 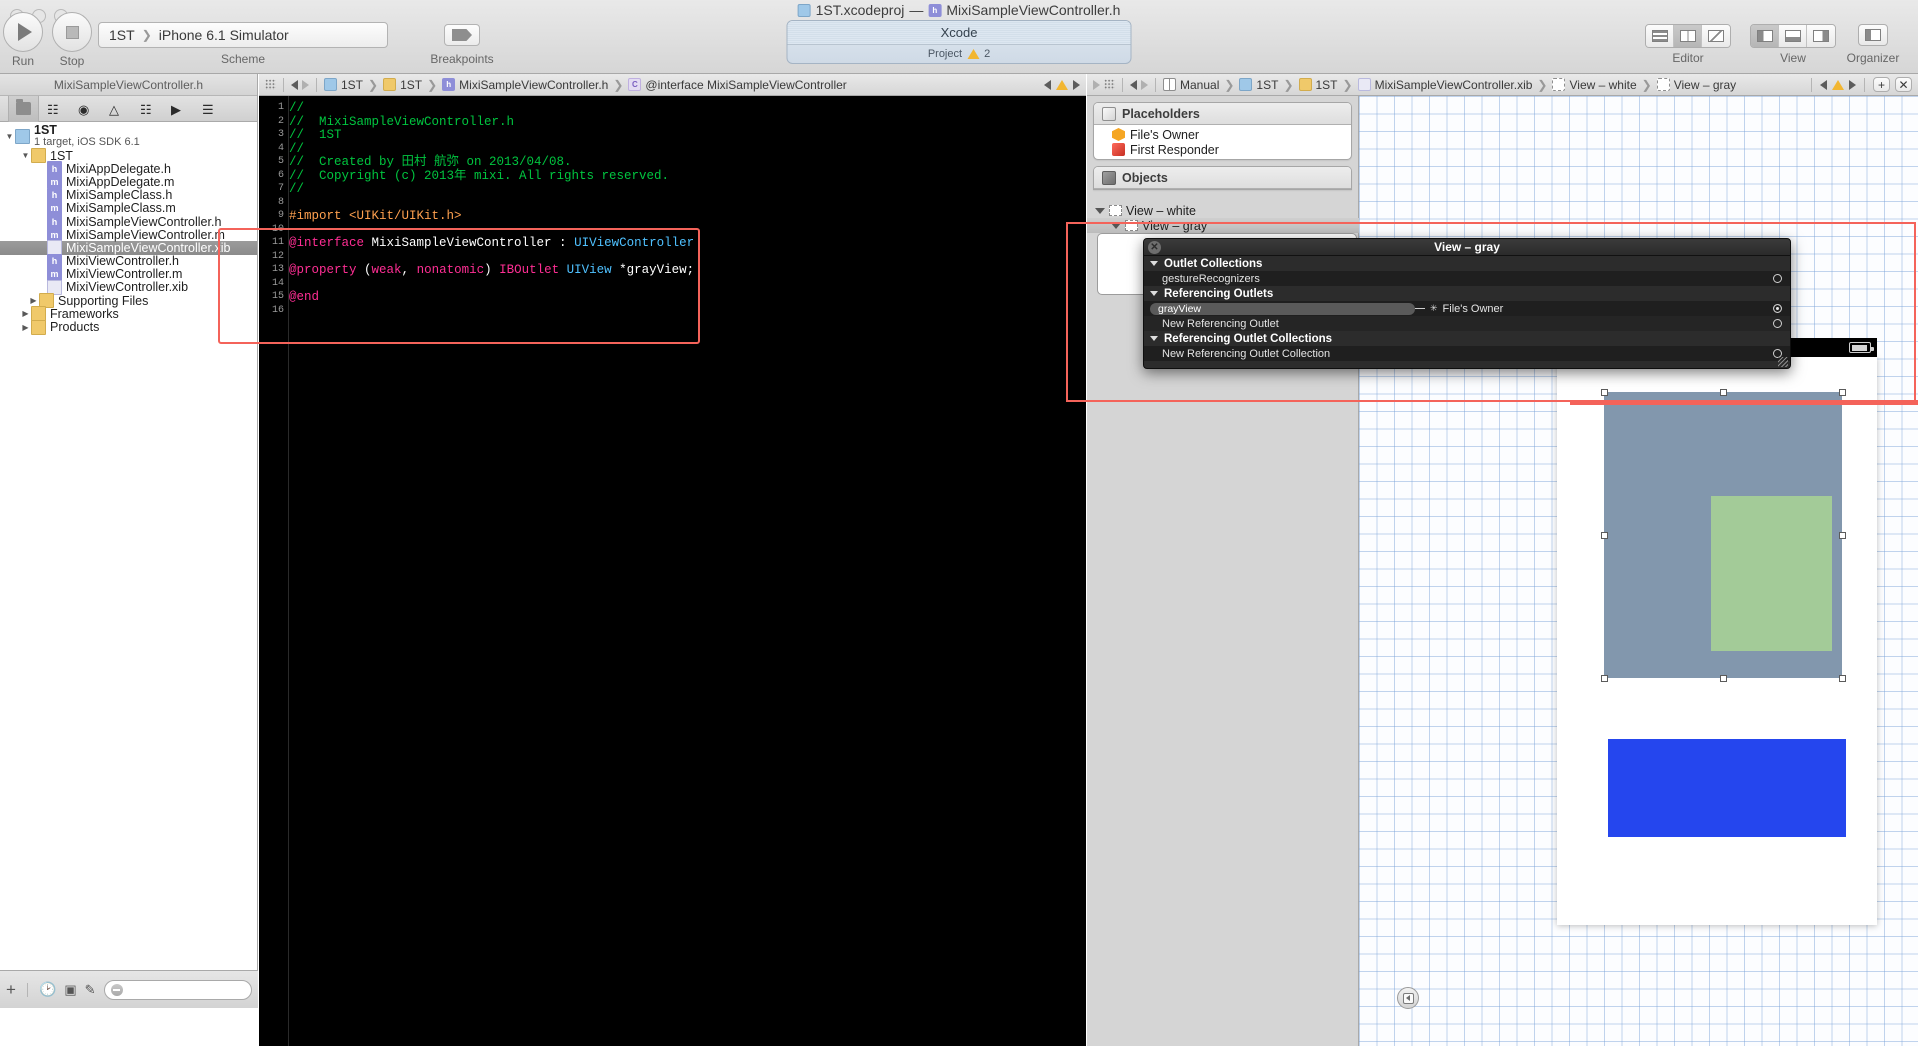 What do you see at coordinates (128, 208) in the screenshot?
I see `tree-item-mixisampleclass-m: m MixiSampleClass.m` at bounding box center [128, 208].